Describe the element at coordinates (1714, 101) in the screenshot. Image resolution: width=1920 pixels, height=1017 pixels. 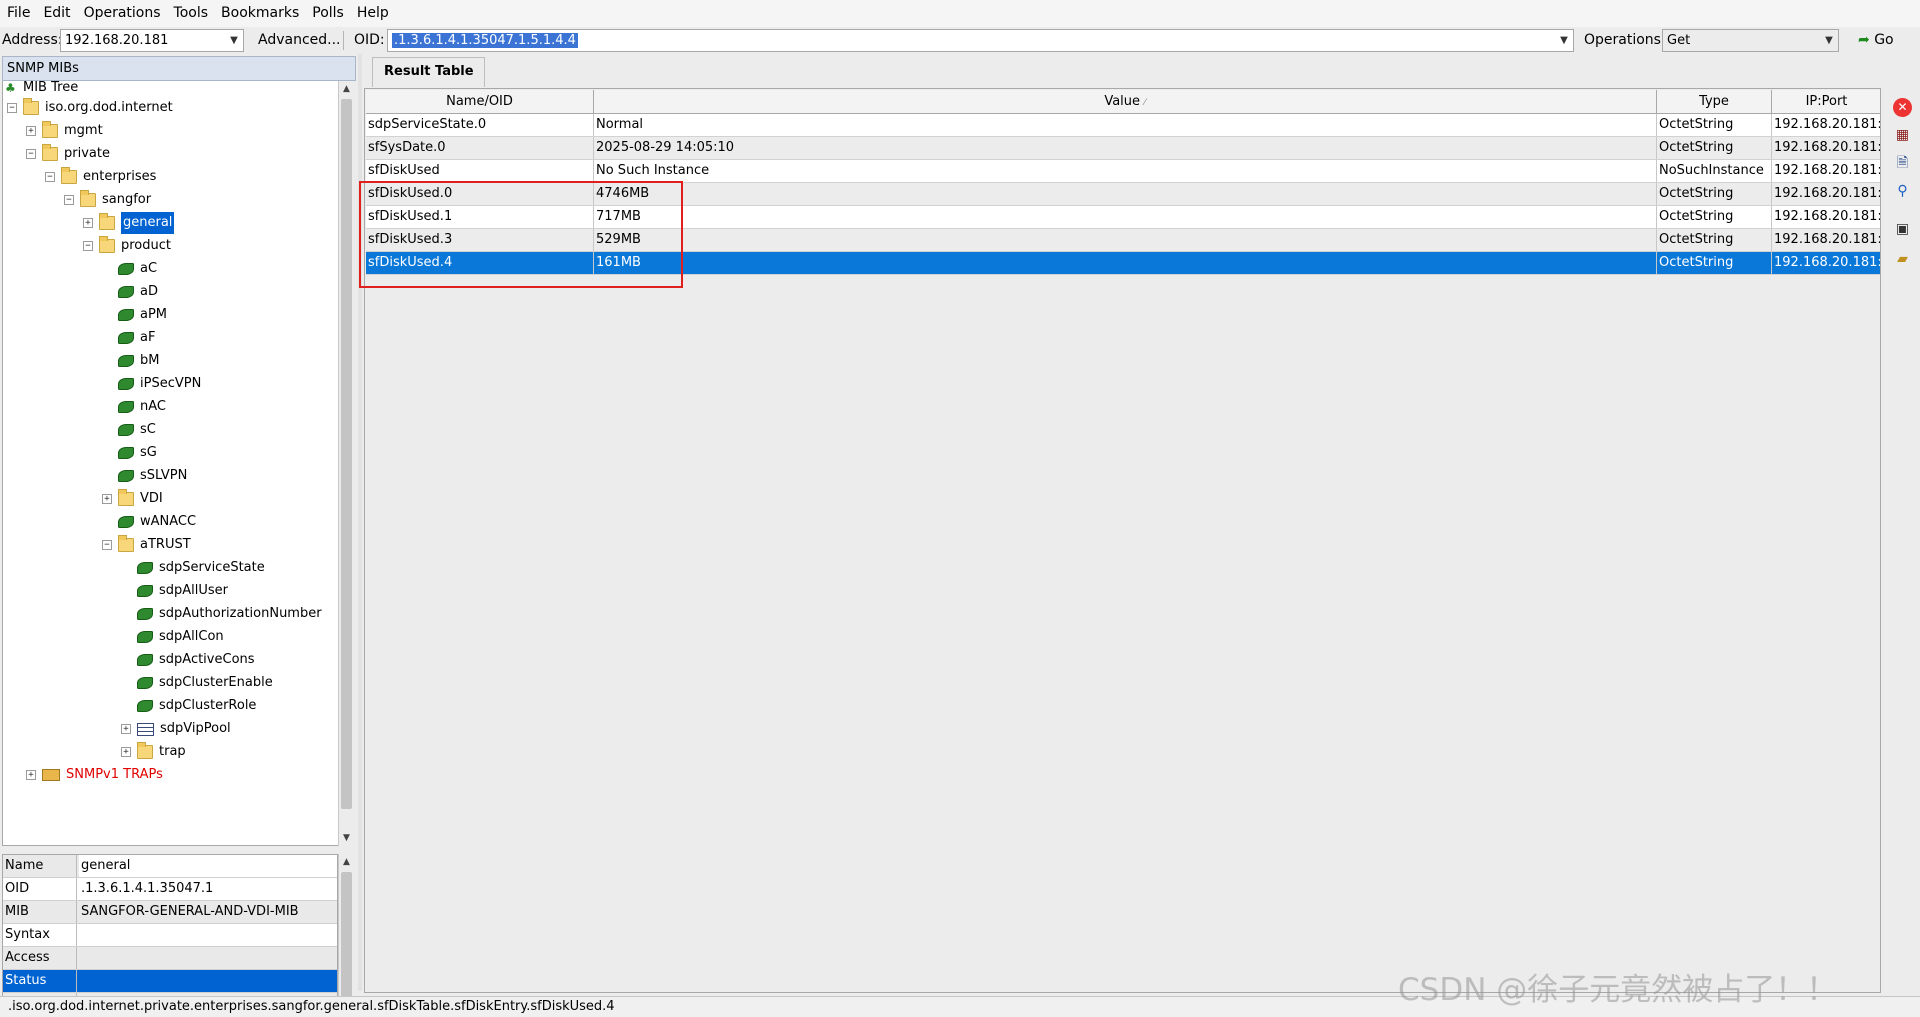
I see `column-header-type: Type` at that location.